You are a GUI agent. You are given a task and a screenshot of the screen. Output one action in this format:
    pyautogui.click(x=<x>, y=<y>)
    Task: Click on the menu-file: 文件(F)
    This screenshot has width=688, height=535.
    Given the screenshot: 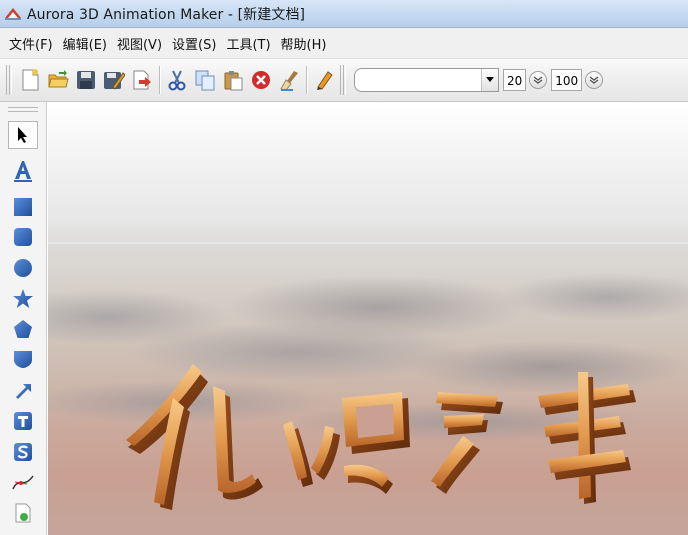 What is the action you would take?
    pyautogui.click(x=31, y=43)
    